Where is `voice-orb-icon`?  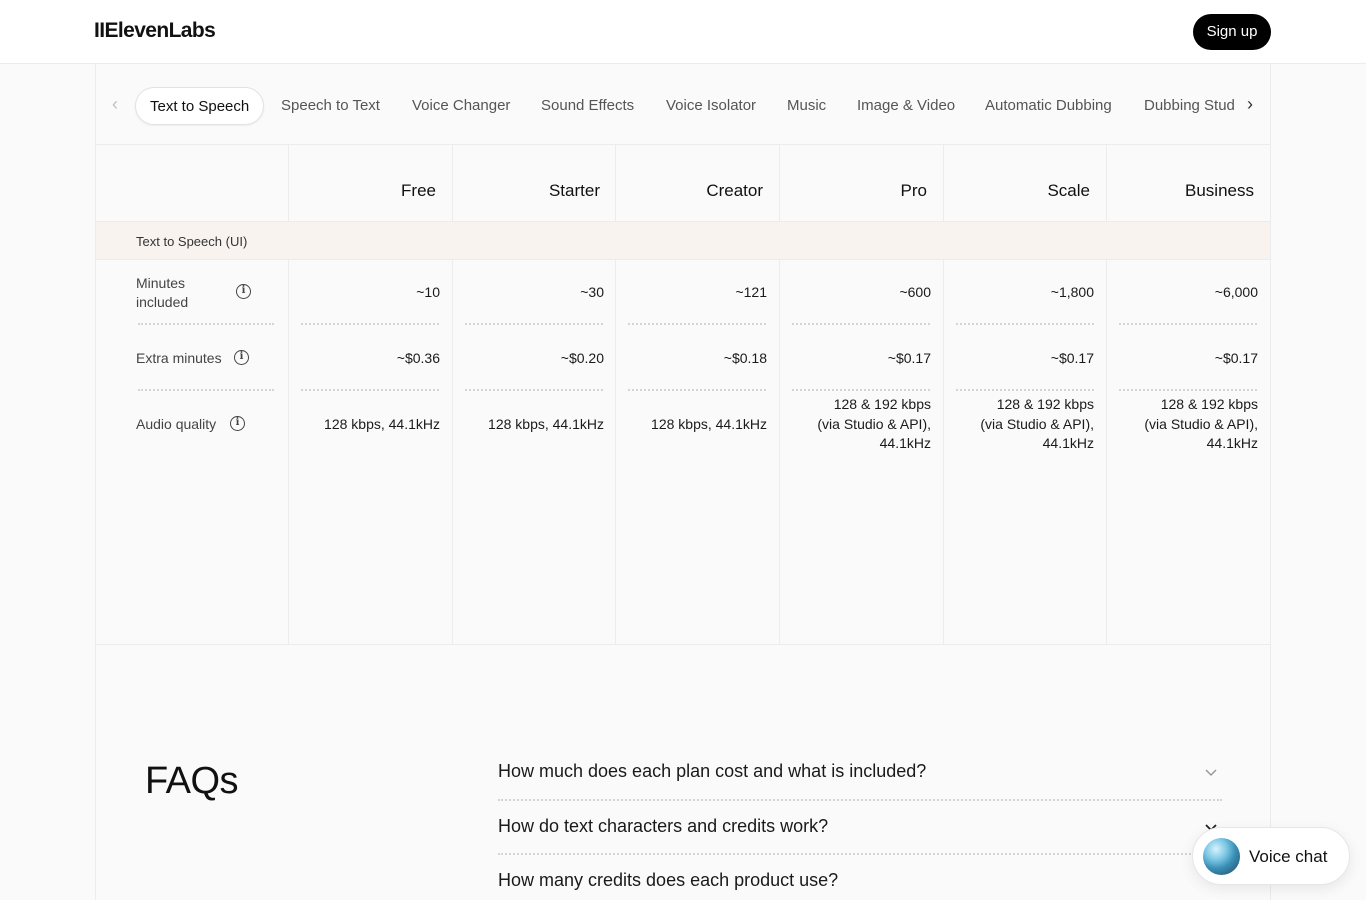
voice-orb-icon is located at coordinates (1221, 856).